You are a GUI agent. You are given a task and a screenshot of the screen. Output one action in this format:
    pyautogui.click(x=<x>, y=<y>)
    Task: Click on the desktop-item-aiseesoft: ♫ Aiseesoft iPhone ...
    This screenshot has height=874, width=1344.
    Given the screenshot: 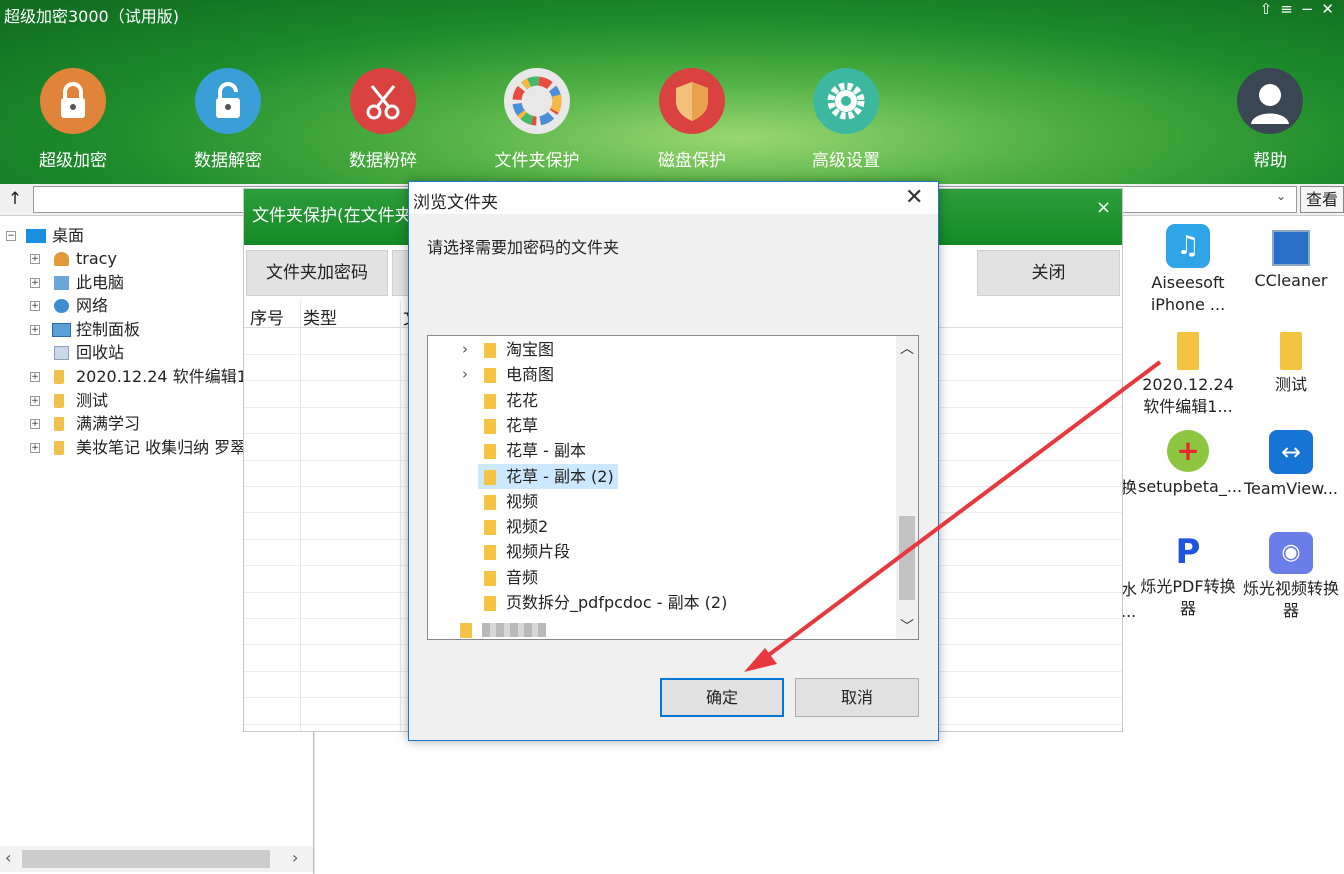 What is the action you would take?
    pyautogui.click(x=1188, y=270)
    